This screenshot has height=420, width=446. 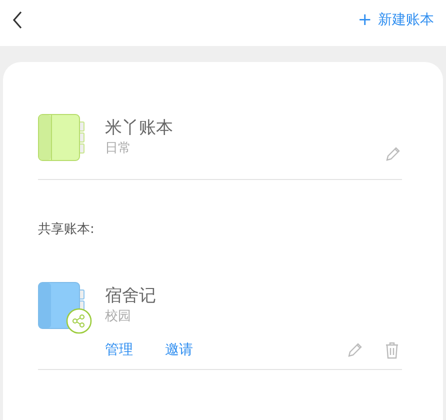 What do you see at coordinates (131, 295) in the screenshot?
I see `book-name: 宿舍记` at bounding box center [131, 295].